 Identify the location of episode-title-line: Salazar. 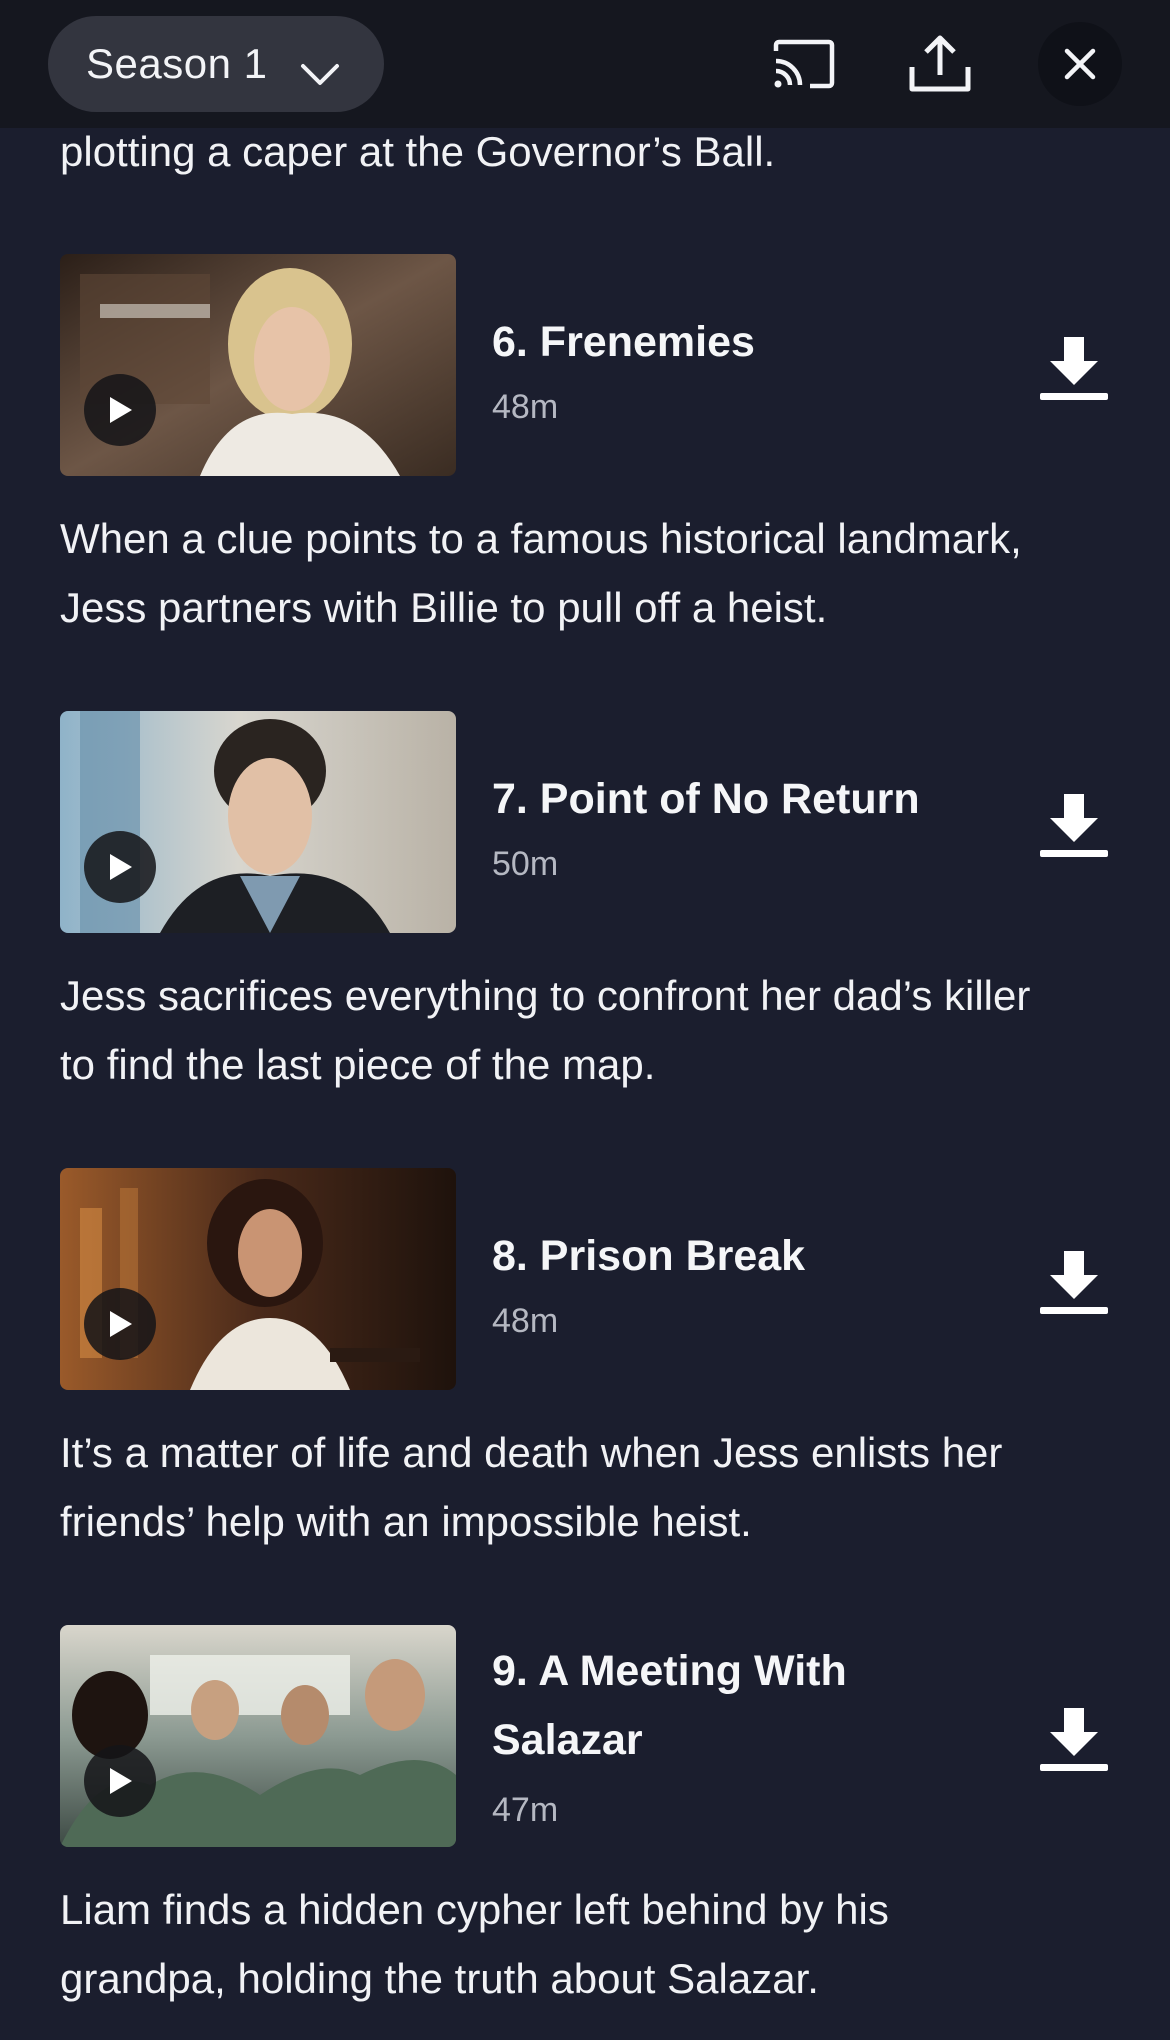
(567, 1740).